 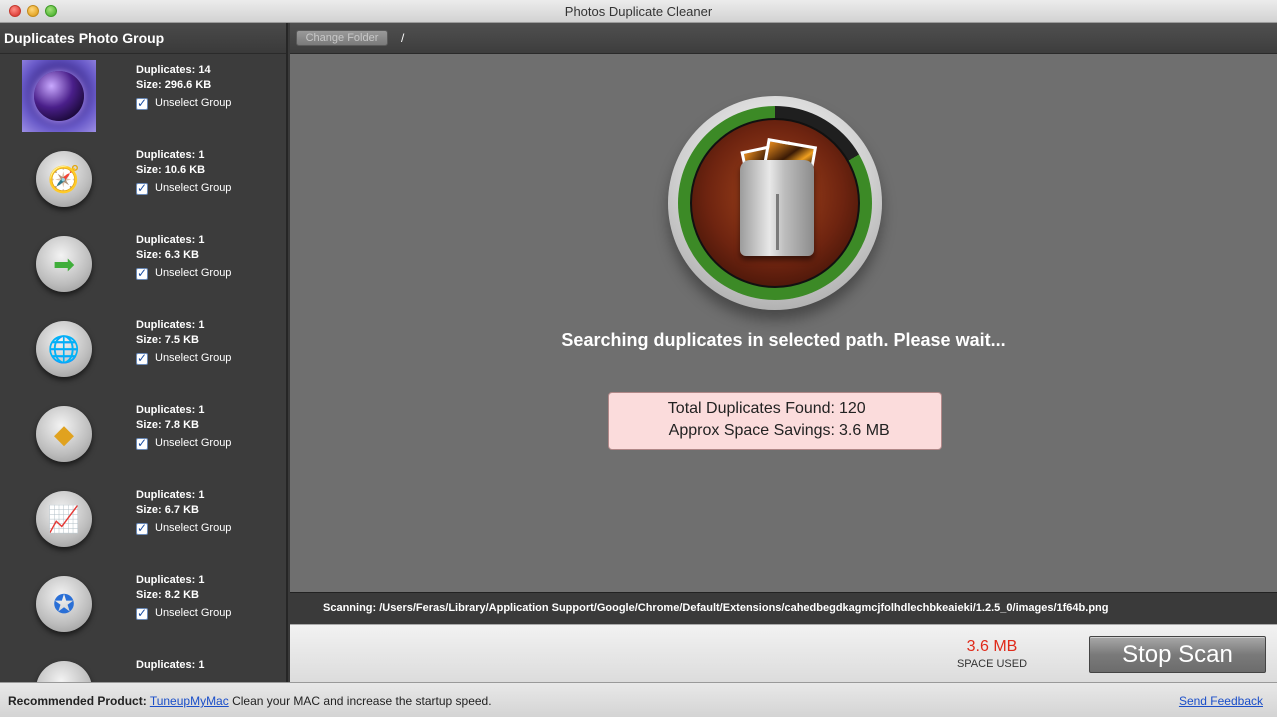 What do you see at coordinates (992, 664) in the screenshot?
I see `space-used-label: SPACE USED` at bounding box center [992, 664].